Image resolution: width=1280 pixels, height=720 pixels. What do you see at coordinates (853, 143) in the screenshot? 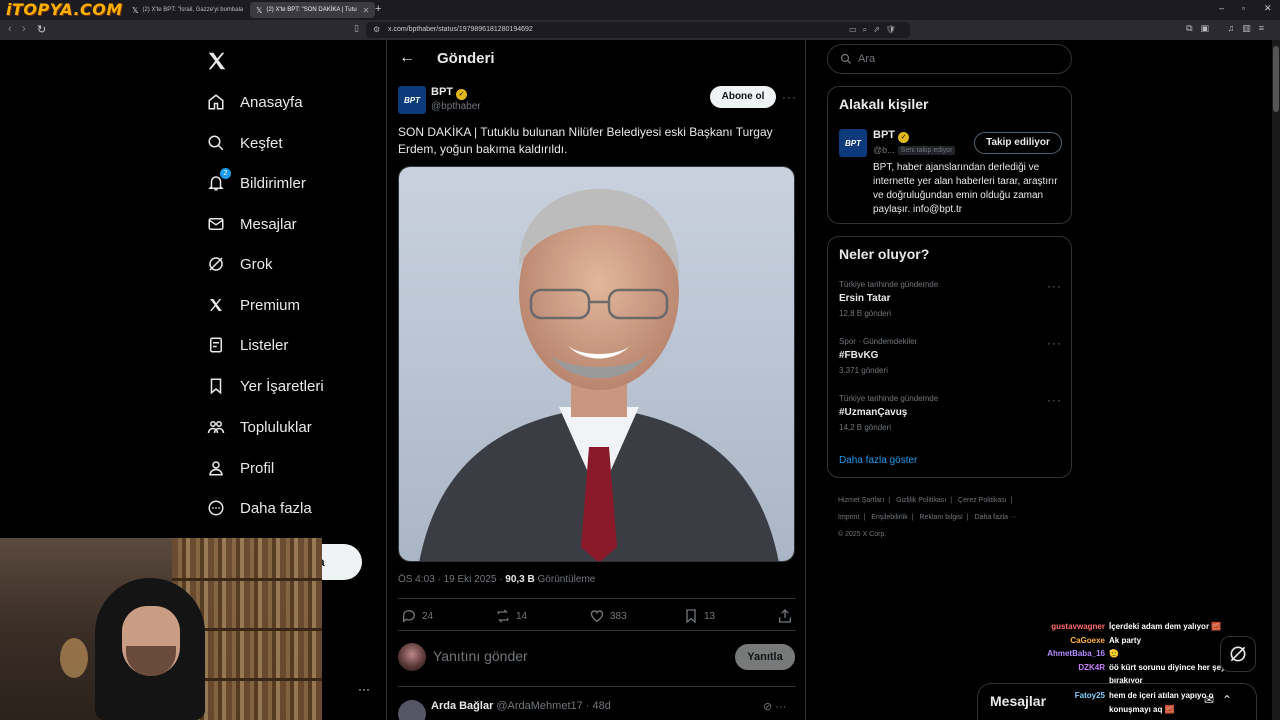
I see `related-avatar: BPT` at bounding box center [853, 143].